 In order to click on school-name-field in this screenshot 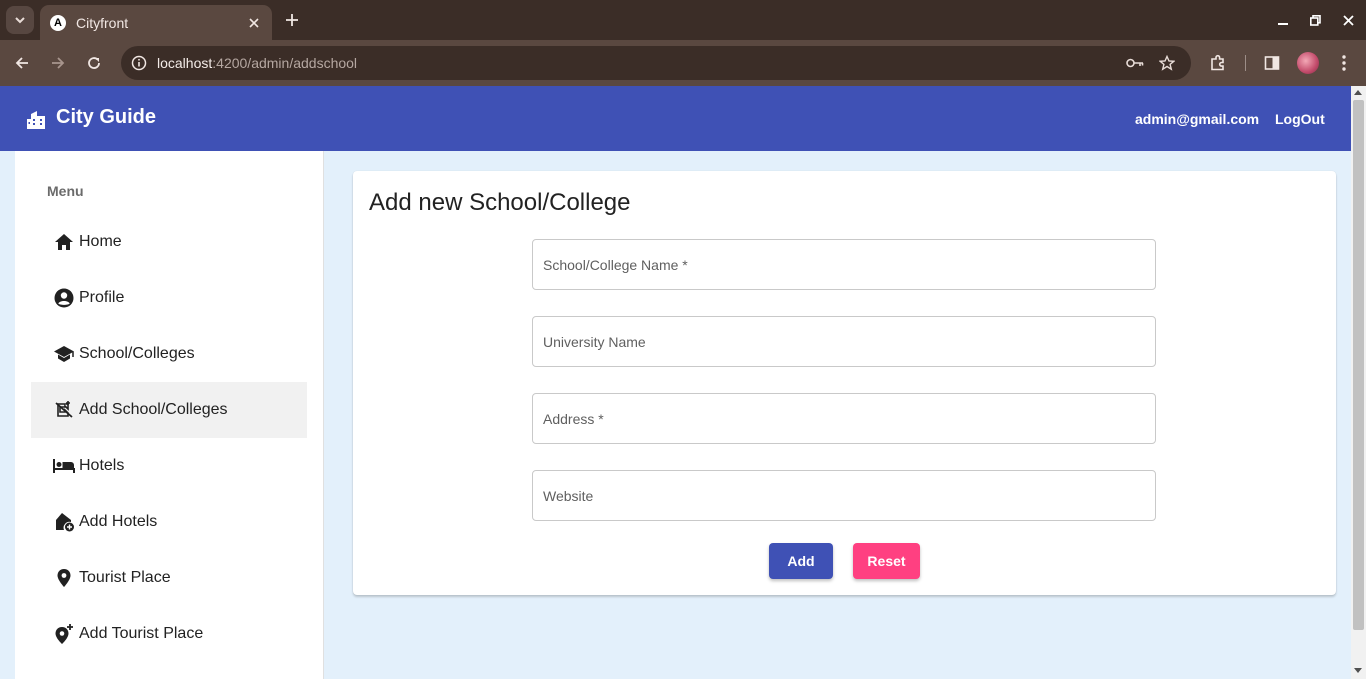, I will do `click(844, 264)`.